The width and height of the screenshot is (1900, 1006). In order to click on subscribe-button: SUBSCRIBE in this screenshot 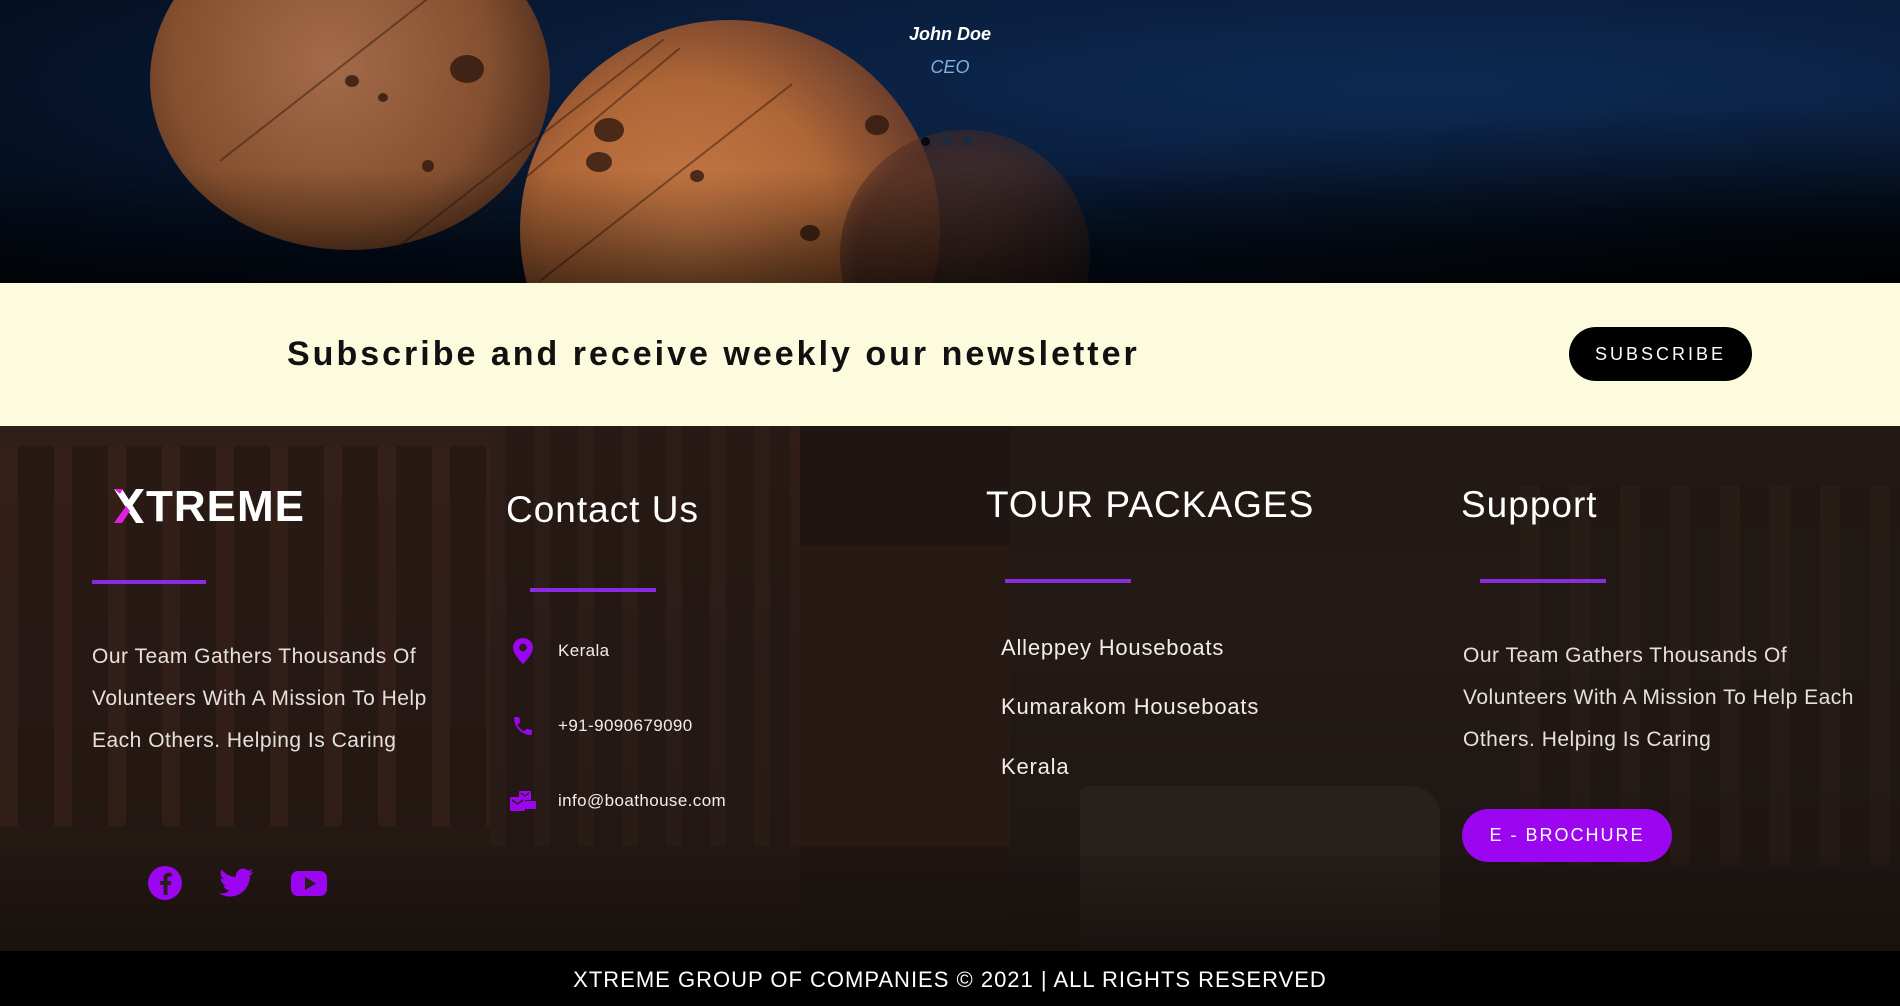, I will do `click(1660, 354)`.